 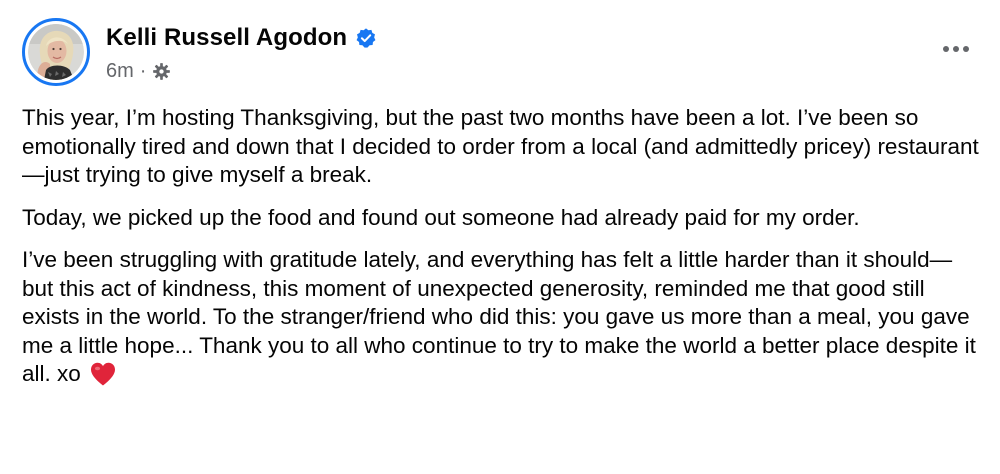 I want to click on author-name: Kelli Russell Agodon, so click(x=226, y=38).